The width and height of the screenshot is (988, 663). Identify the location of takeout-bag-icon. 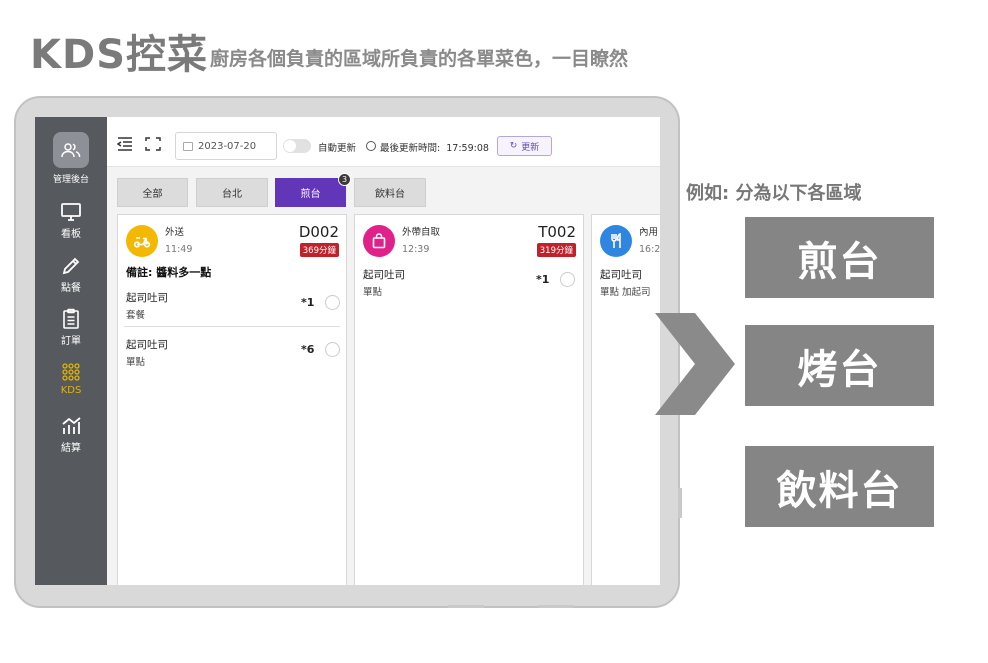
(379, 241).